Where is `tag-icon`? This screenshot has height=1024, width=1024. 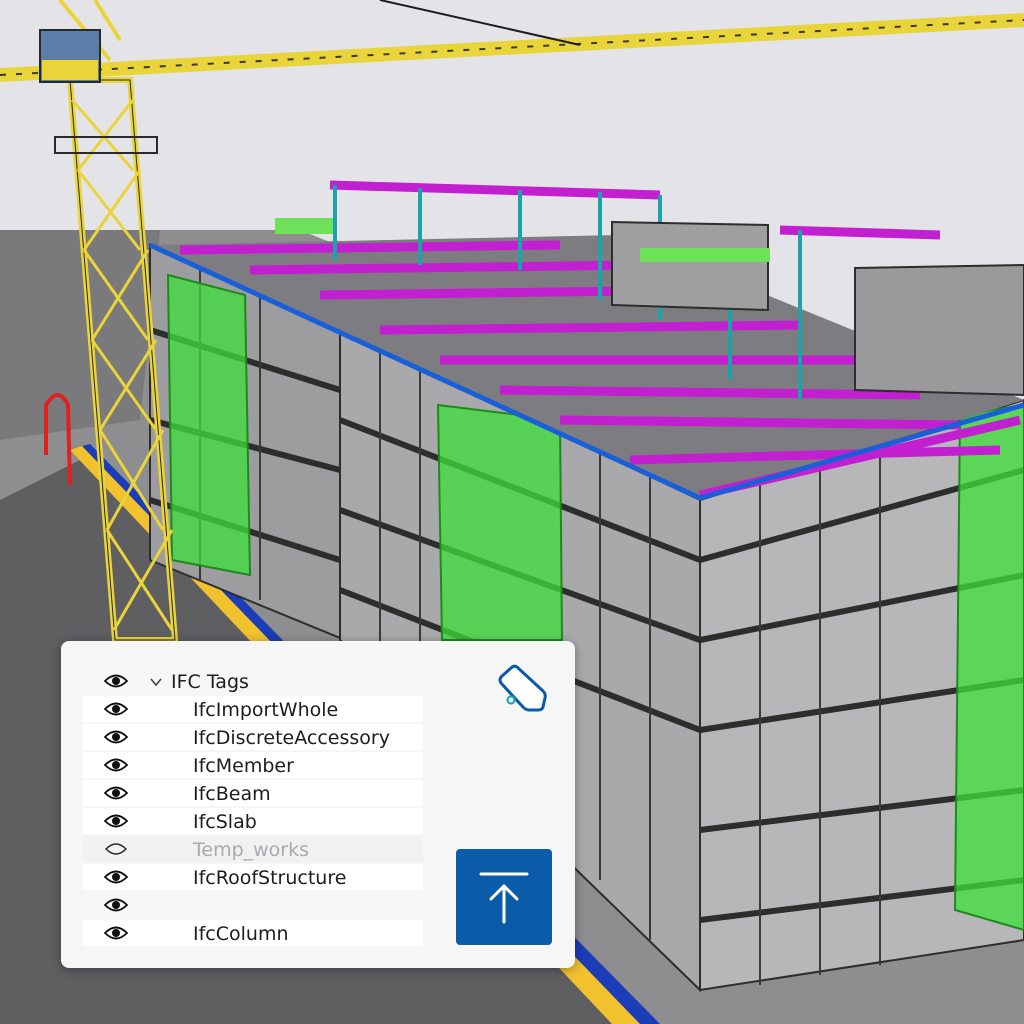 tag-icon is located at coordinates (522, 688).